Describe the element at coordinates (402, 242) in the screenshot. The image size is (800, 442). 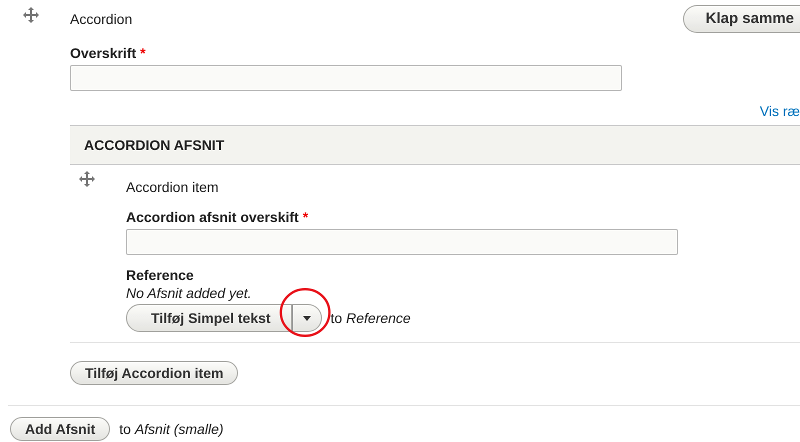
I see `item-heading-input-field` at that location.